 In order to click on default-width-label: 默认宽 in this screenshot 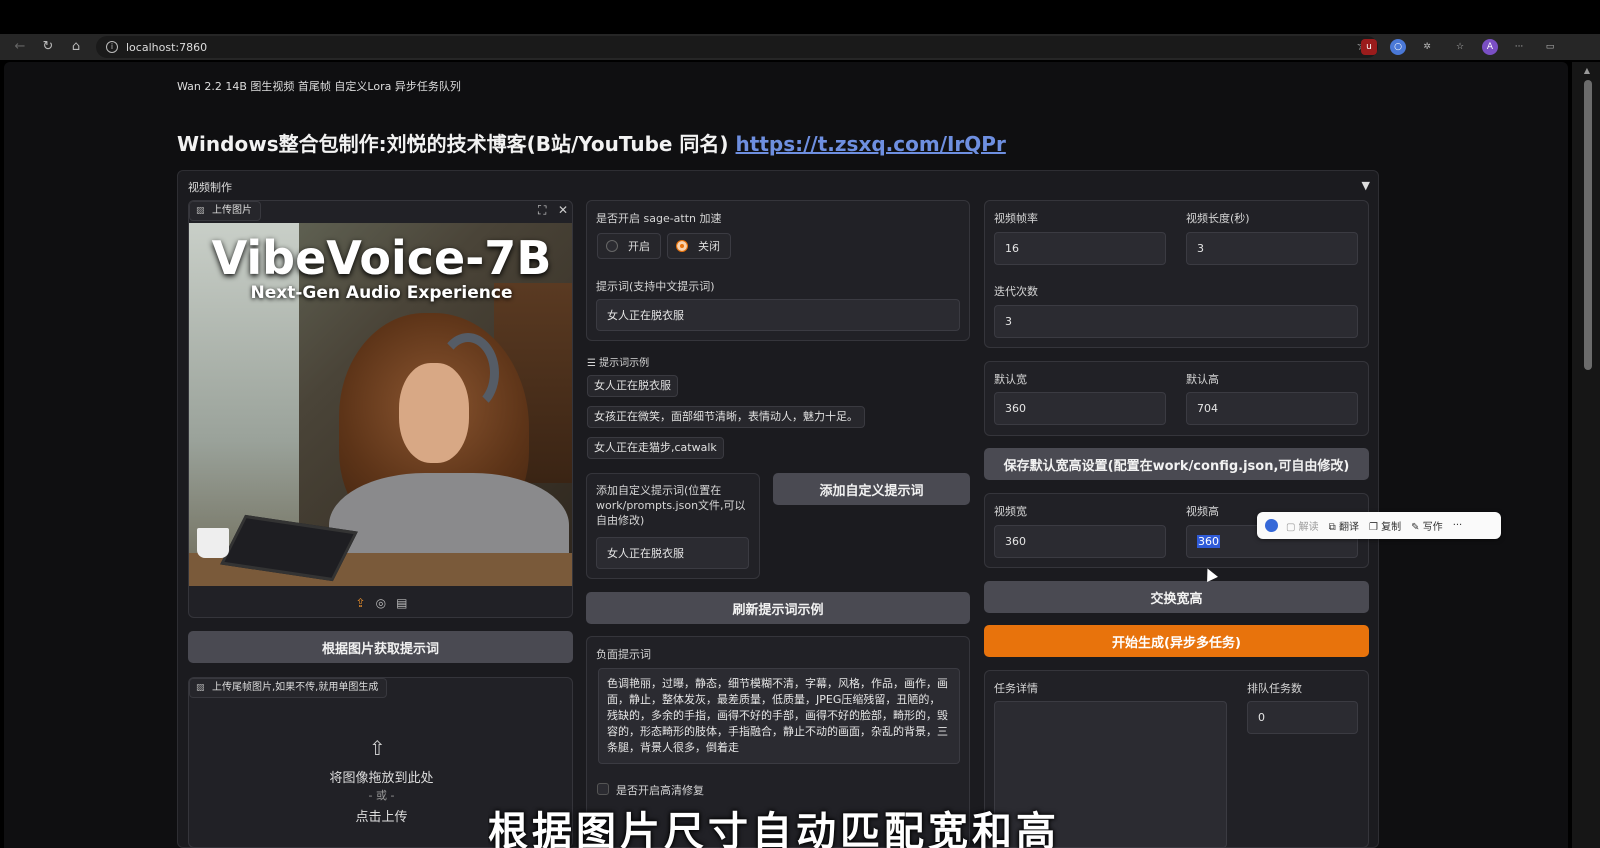, I will do `click(1010, 379)`.